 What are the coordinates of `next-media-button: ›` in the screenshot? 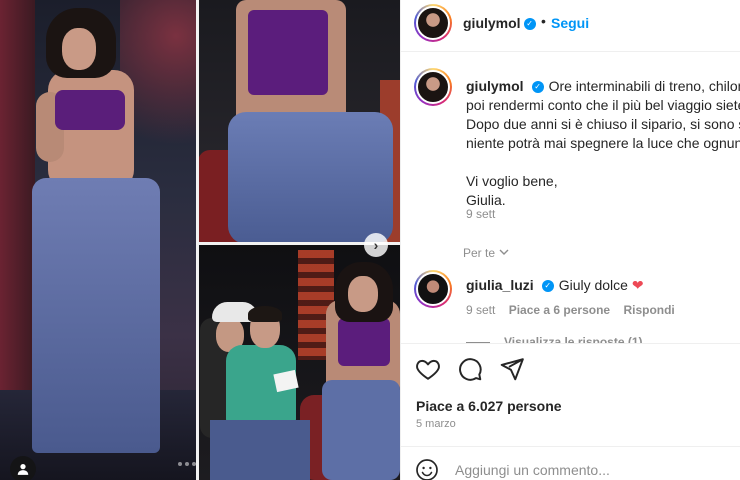 It's located at (376, 245).